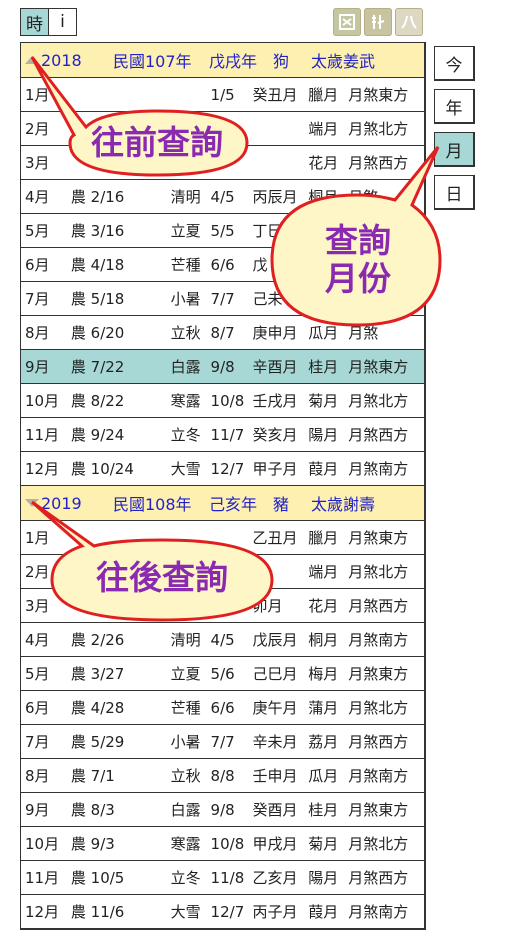 This screenshot has height=945, width=513. Describe the element at coordinates (454, 63) in the screenshot. I see `today-button: 今` at that location.